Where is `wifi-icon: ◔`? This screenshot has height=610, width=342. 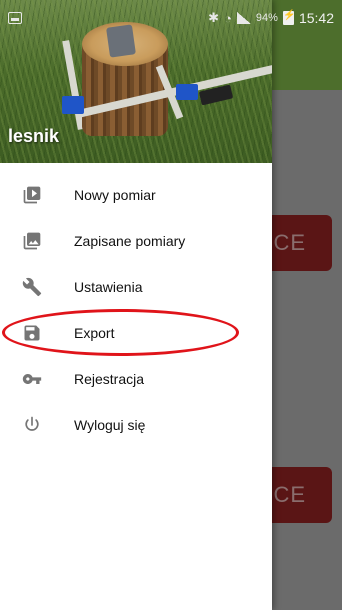
wifi-icon: ◔ is located at coordinates (228, 18).